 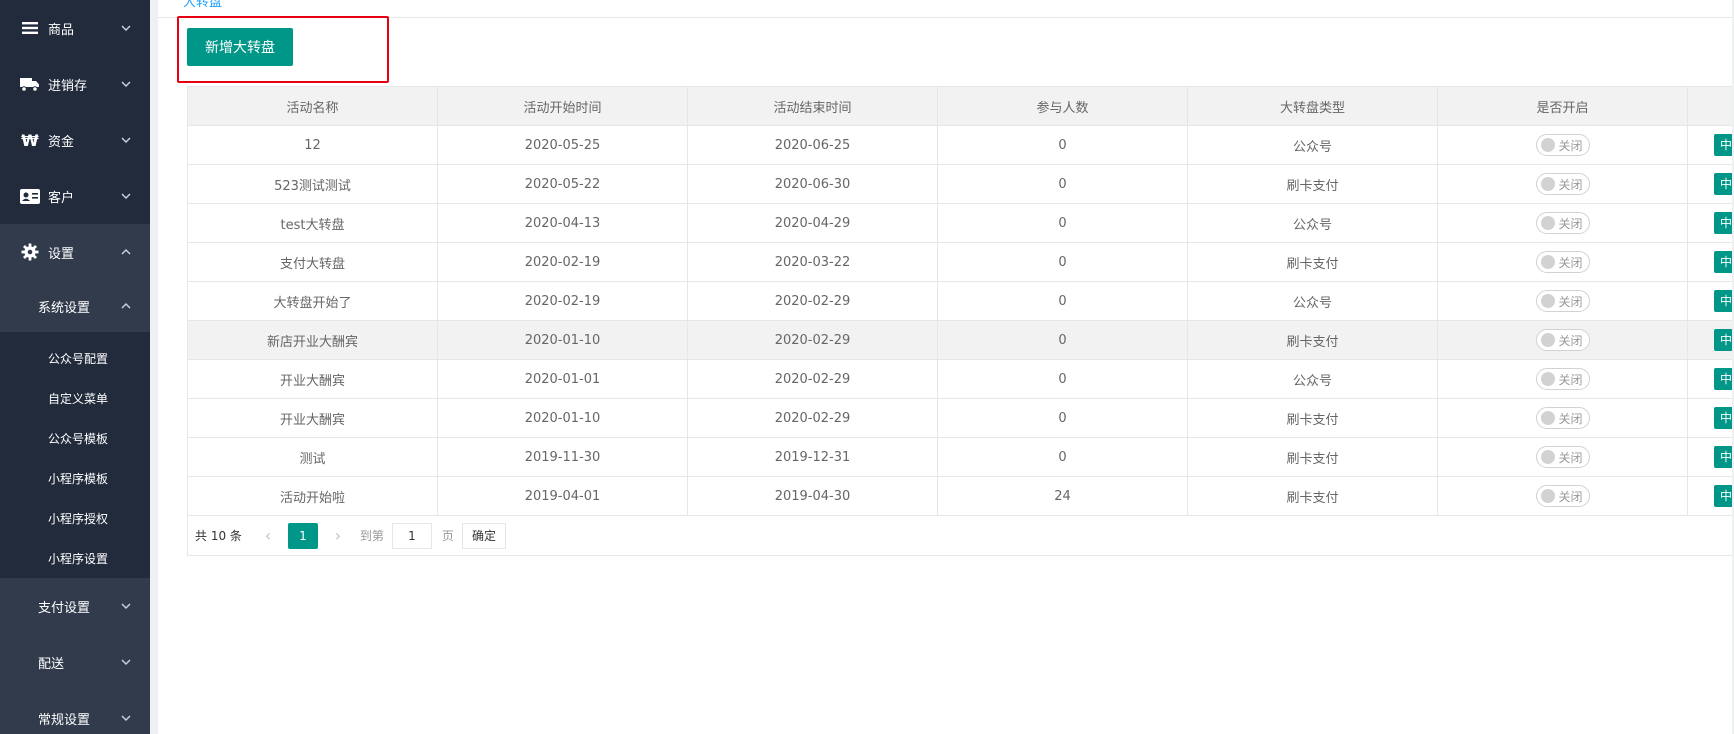 What do you see at coordinates (75, 252) in the screenshot?
I see `sidebar-item-settings: 设置` at bounding box center [75, 252].